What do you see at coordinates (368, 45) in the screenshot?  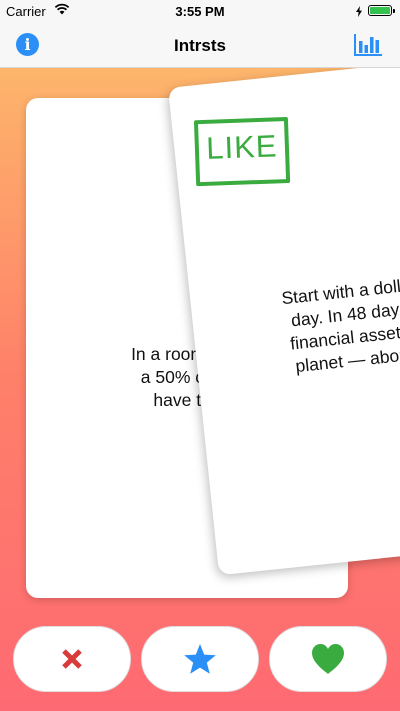 I see `bar-chart-icon` at bounding box center [368, 45].